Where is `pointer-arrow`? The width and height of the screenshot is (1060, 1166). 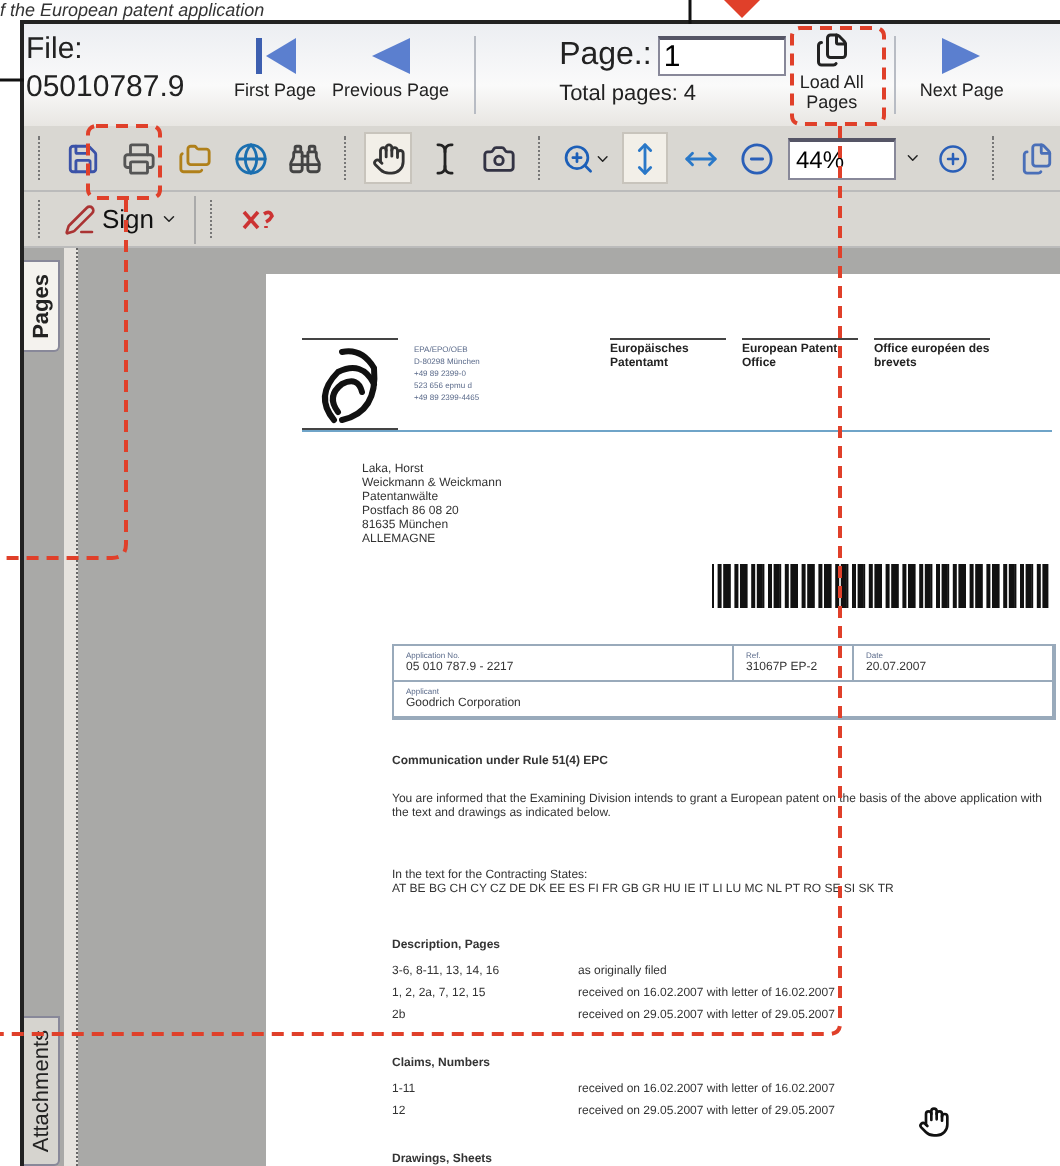
pointer-arrow is located at coordinates (742, 9).